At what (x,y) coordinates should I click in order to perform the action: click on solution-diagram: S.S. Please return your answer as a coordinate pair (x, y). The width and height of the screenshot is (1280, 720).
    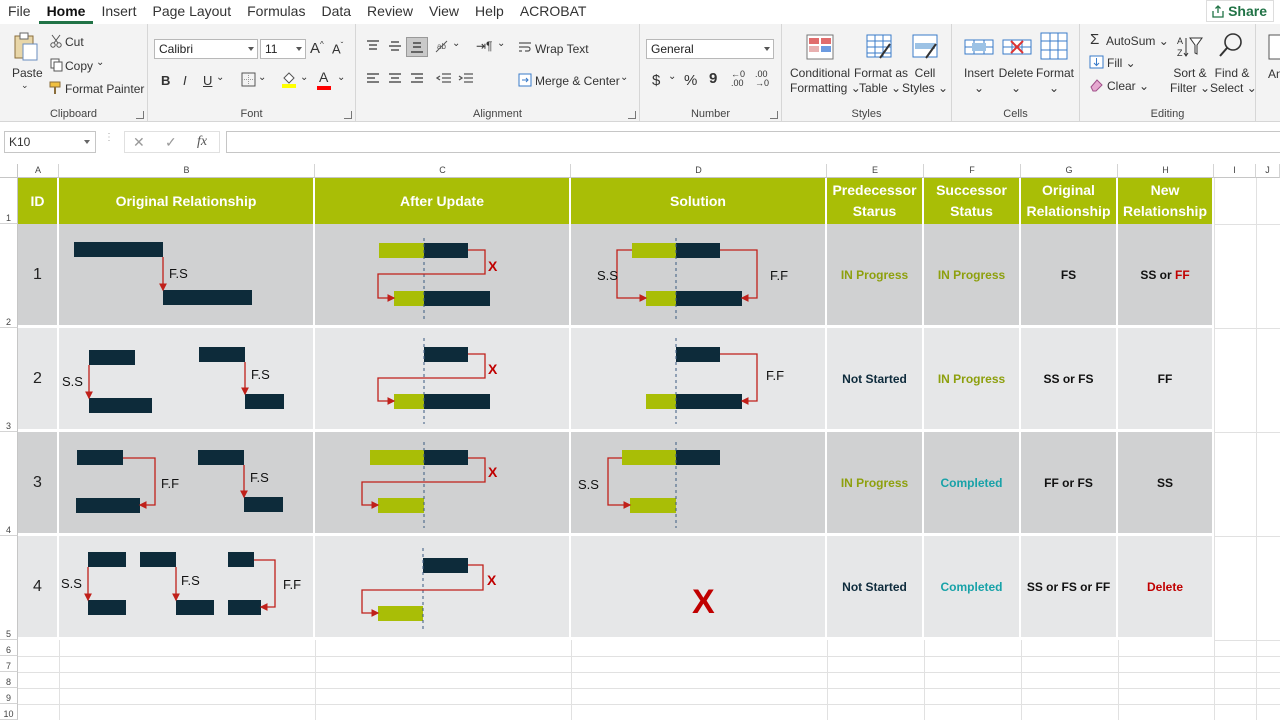
    Looking at the image, I should click on (699, 484).